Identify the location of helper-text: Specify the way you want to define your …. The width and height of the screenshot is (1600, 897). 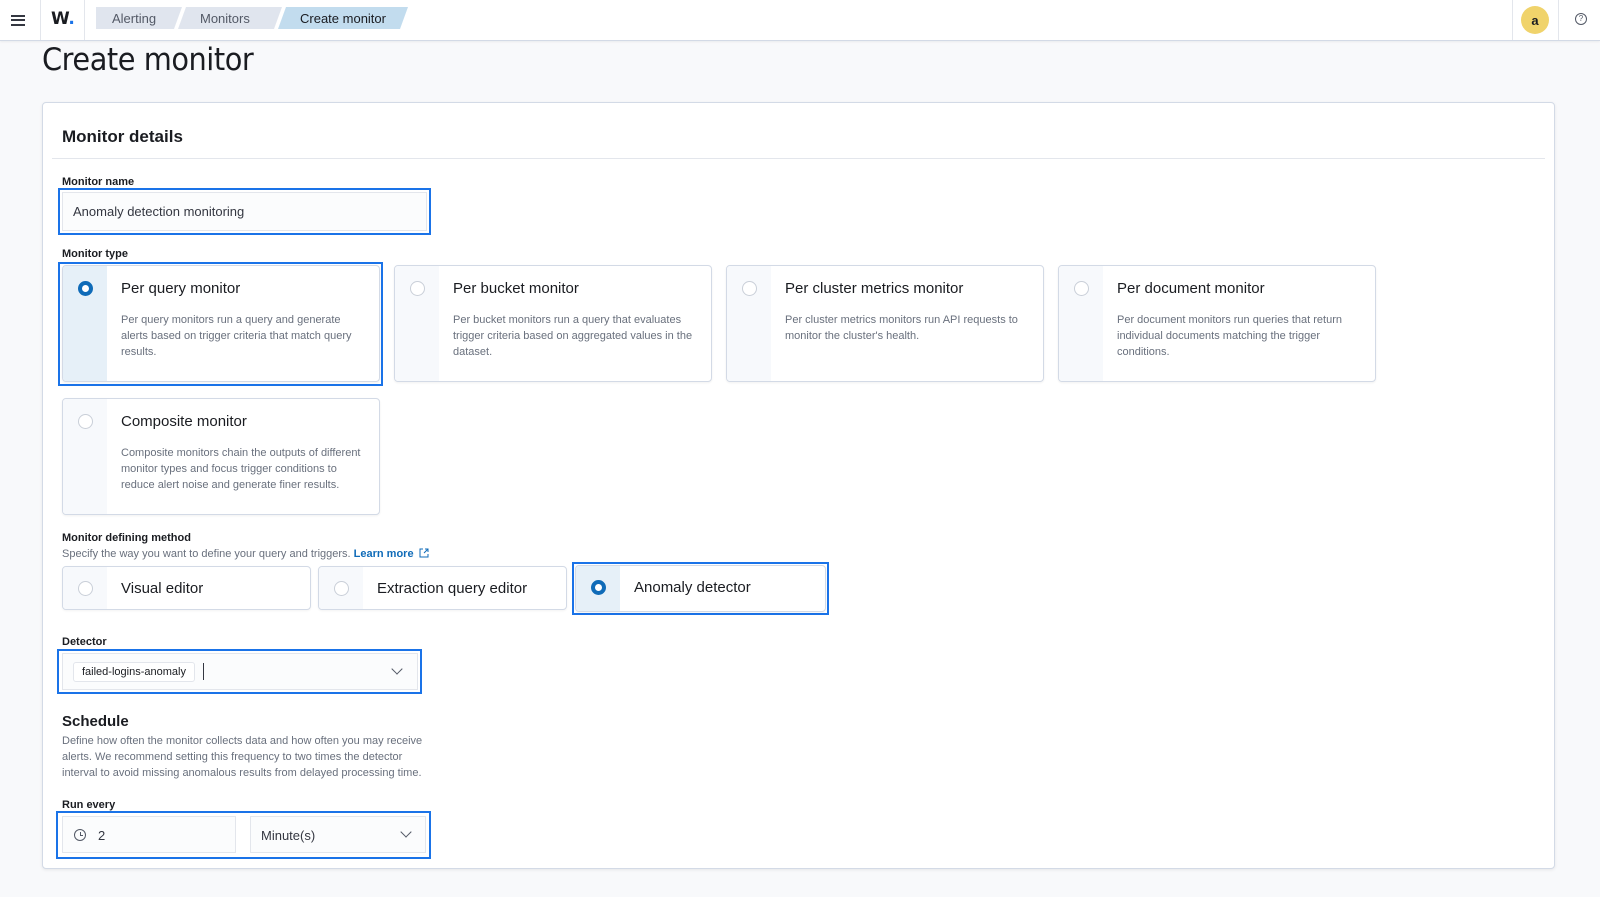
(206, 554).